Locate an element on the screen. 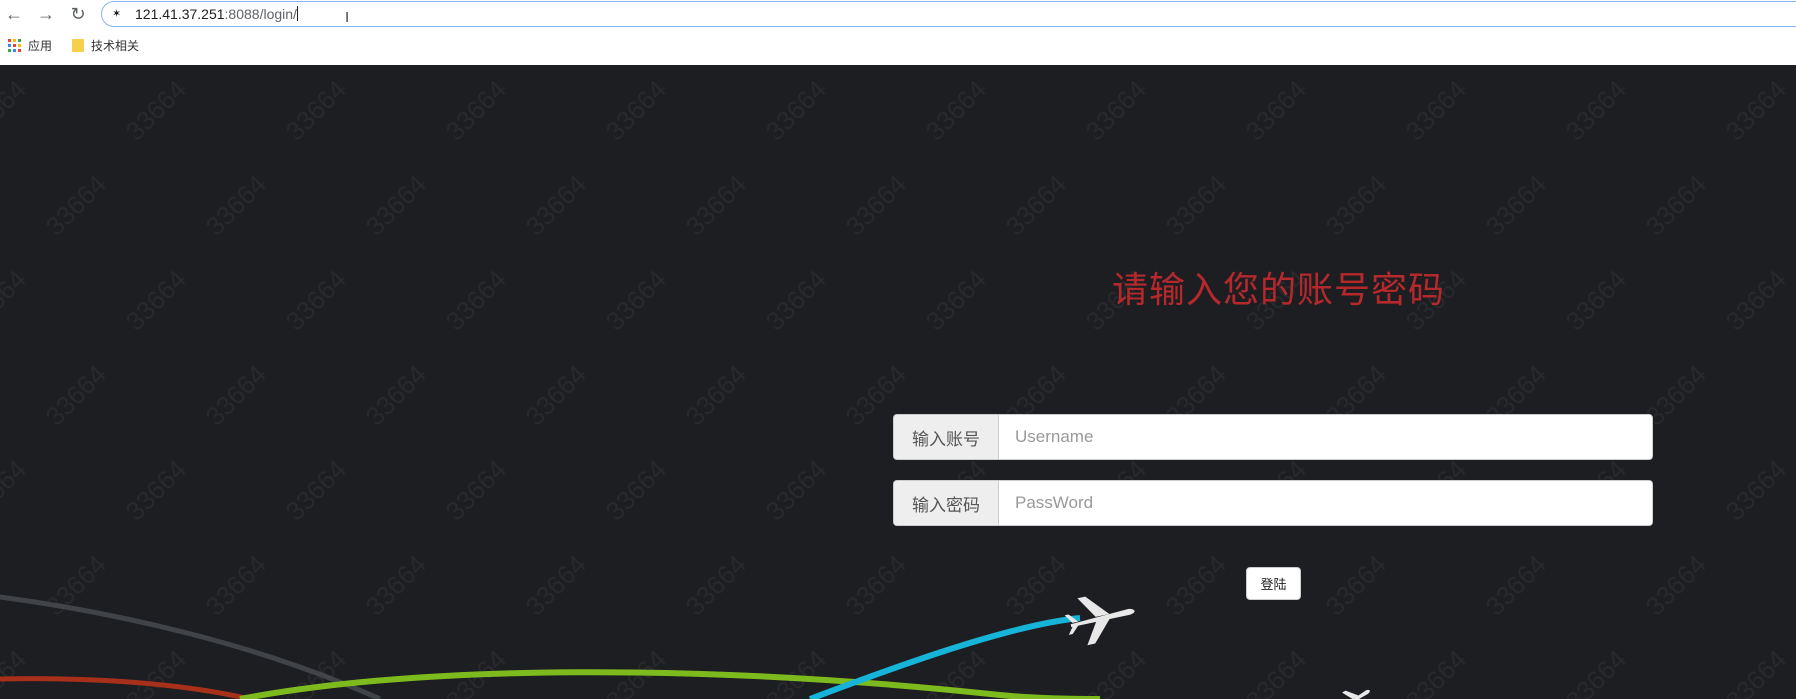 The height and width of the screenshot is (699, 1796). page-title: 请输入您的账号密码 is located at coordinates (1279, 289).